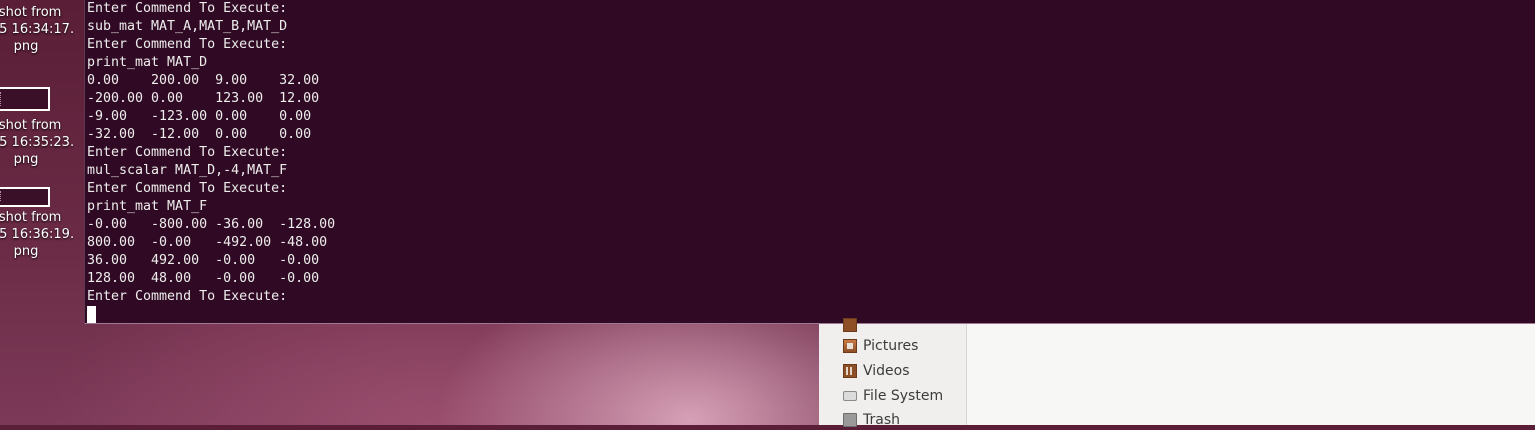  I want to click on sidebar-item-label: Videos, so click(886, 371).